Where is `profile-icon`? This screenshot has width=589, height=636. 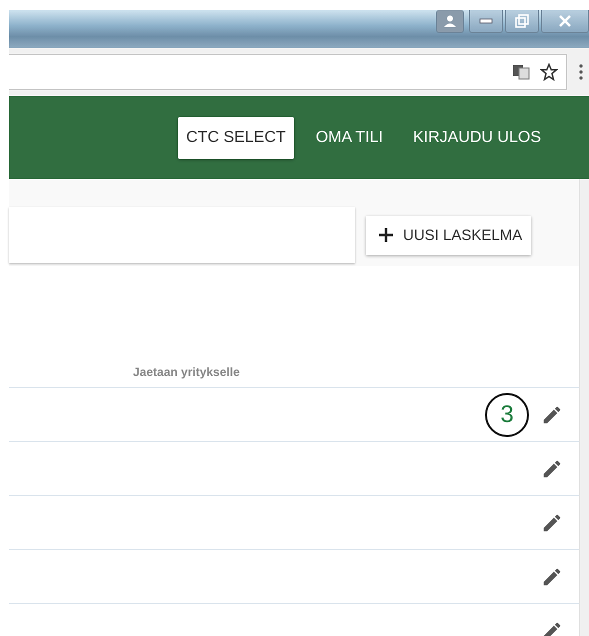
profile-icon is located at coordinates (450, 21).